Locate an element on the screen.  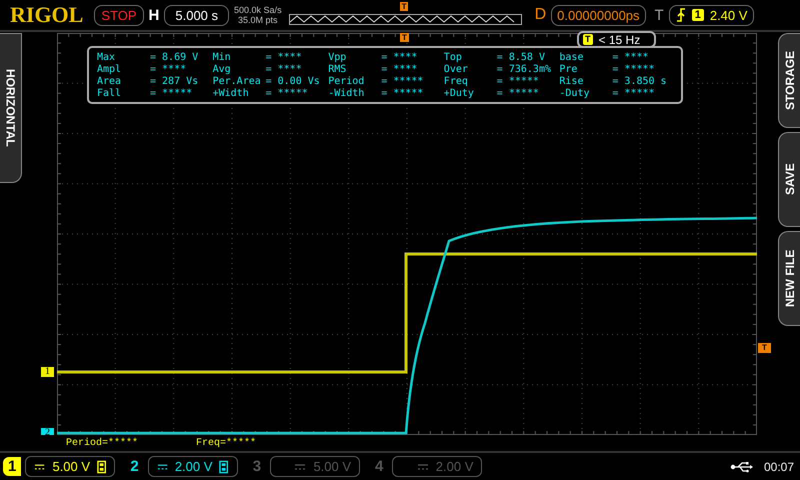
measurement-label: Avg is located at coordinates (222, 69).